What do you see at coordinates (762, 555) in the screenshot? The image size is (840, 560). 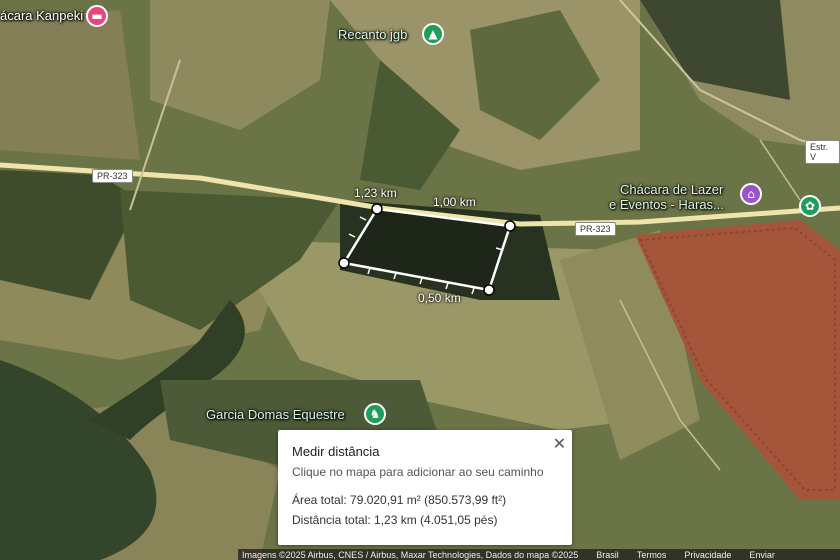 I see `send-feedback-link: Enviar` at bounding box center [762, 555].